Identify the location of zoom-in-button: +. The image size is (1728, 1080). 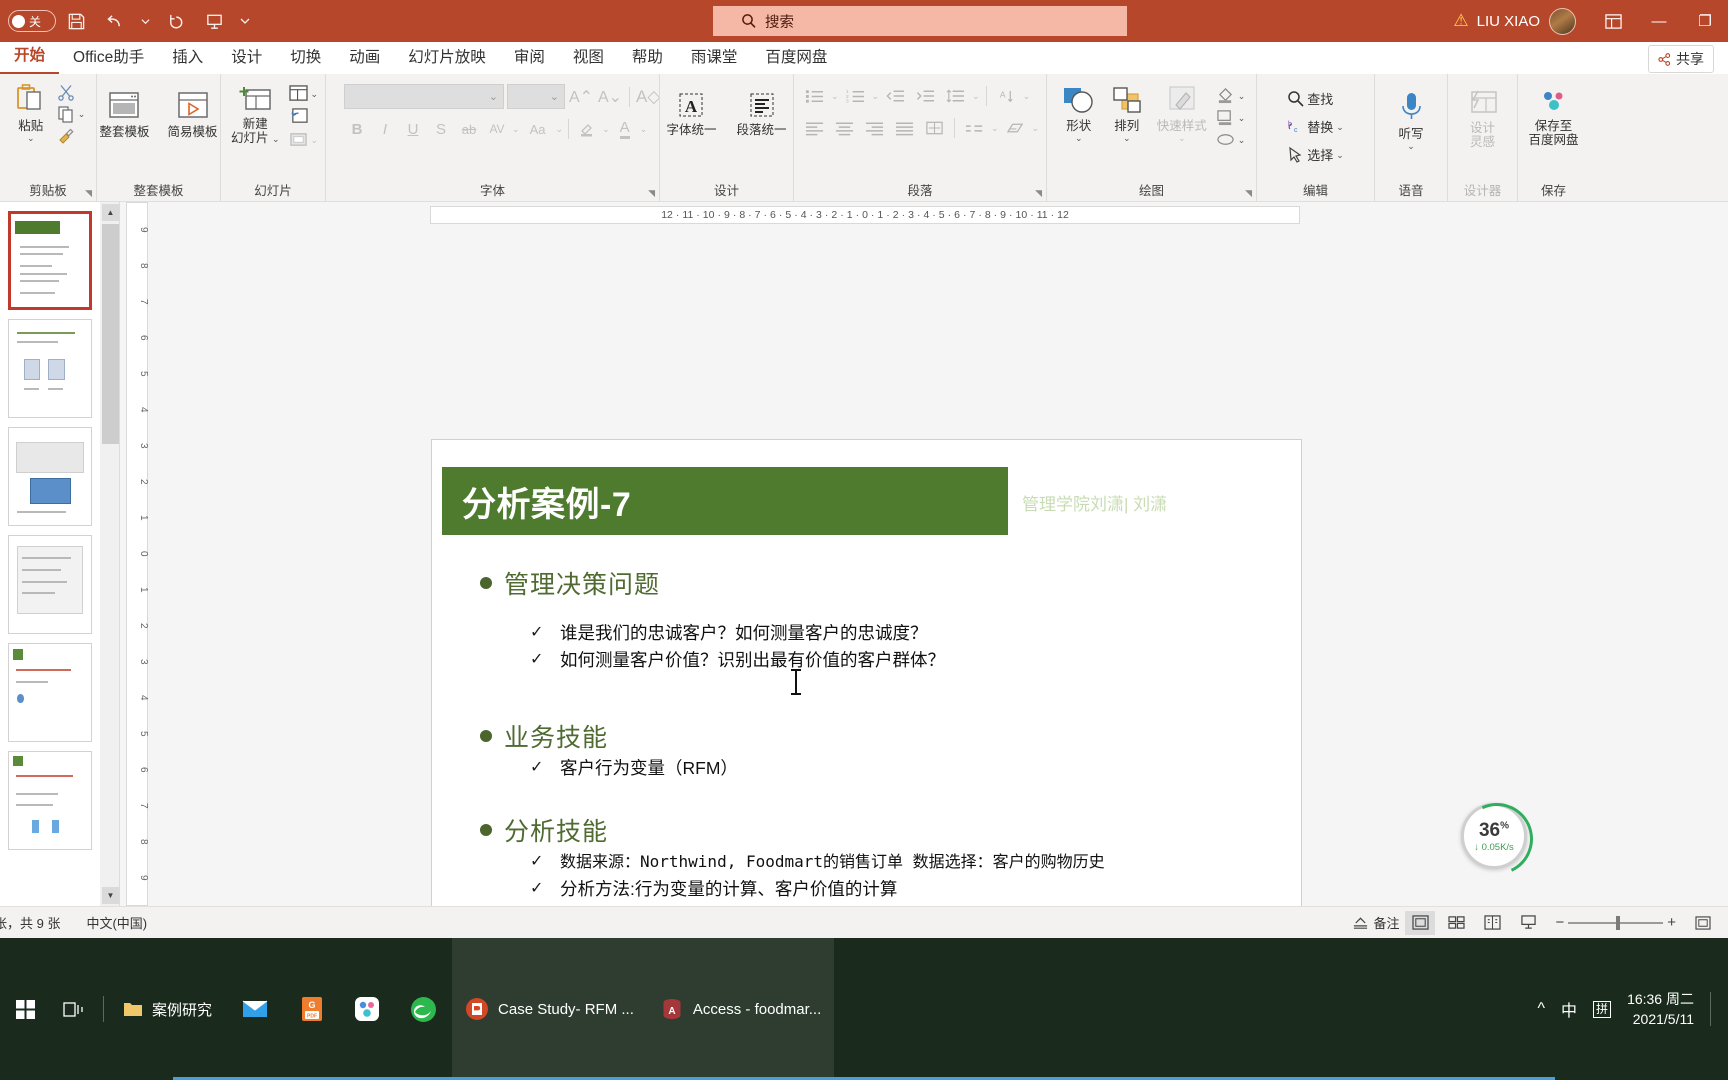
(1671, 922).